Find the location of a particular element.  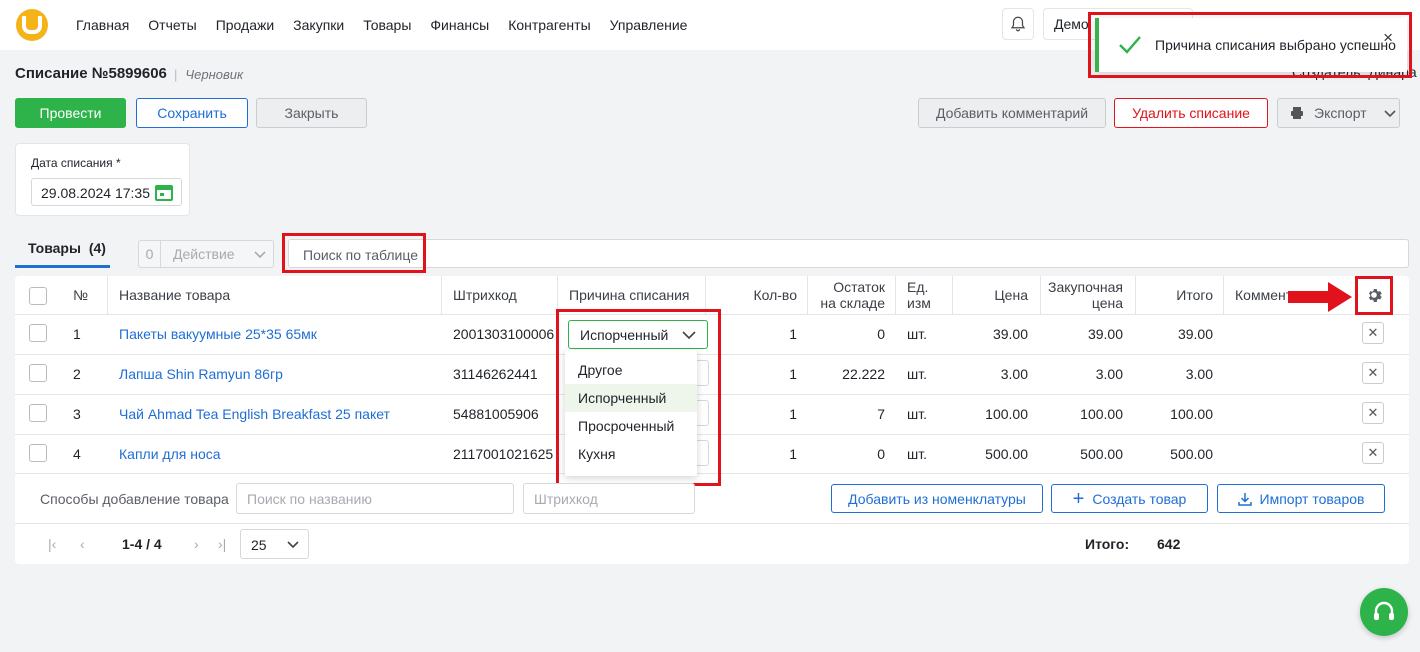

product-name-link: Капли для носа is located at coordinates (170, 454).